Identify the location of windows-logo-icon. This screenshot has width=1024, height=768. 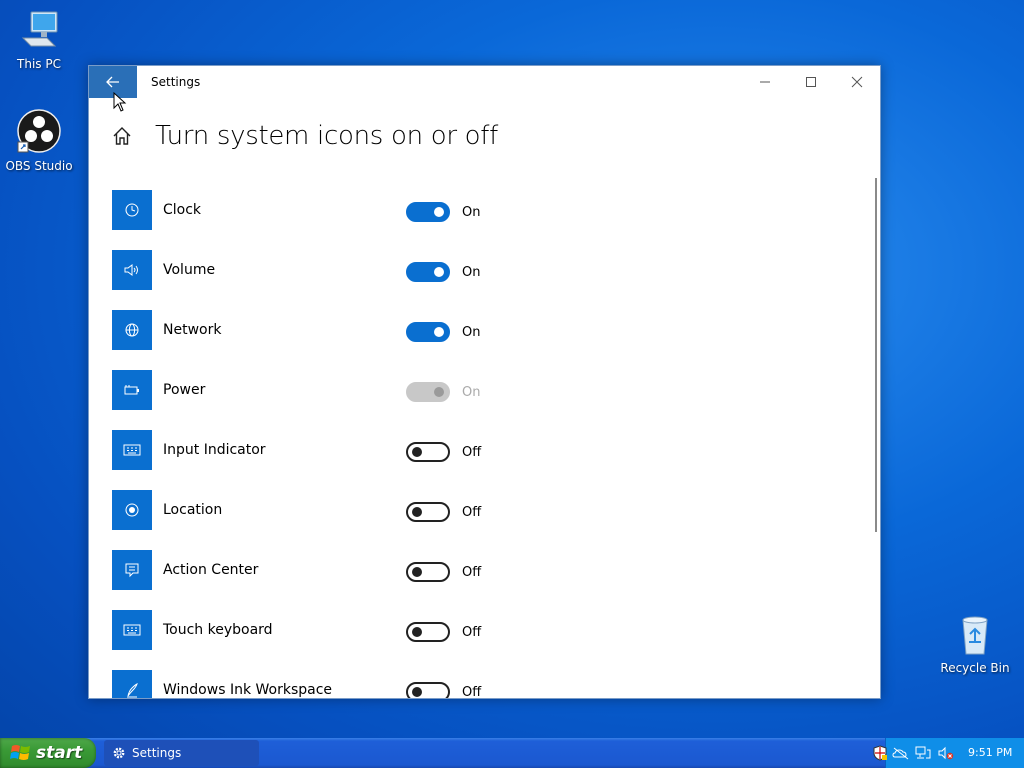
(20, 752).